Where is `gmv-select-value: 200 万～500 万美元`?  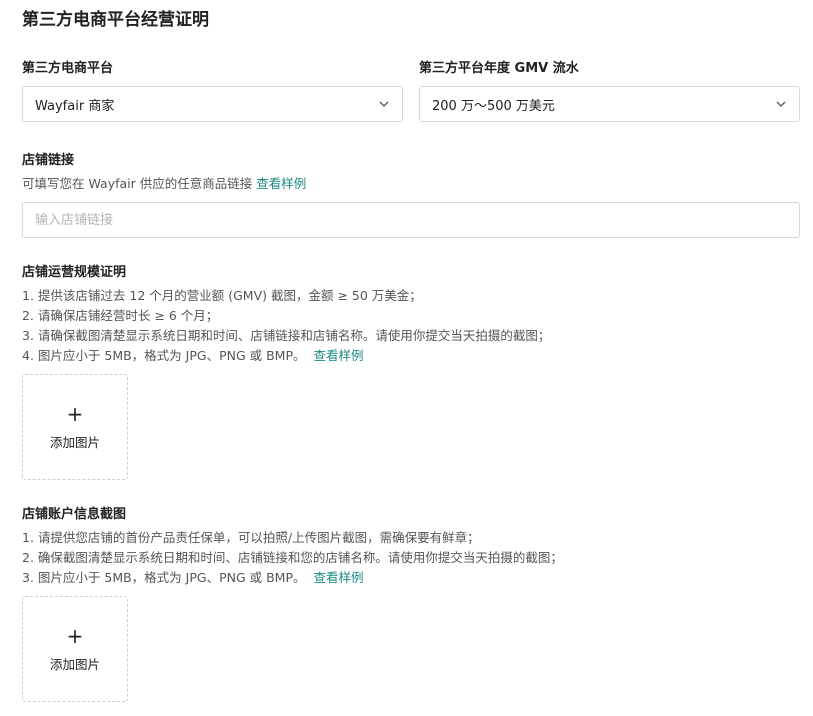
gmv-select-value: 200 万～500 万美元 is located at coordinates (493, 106).